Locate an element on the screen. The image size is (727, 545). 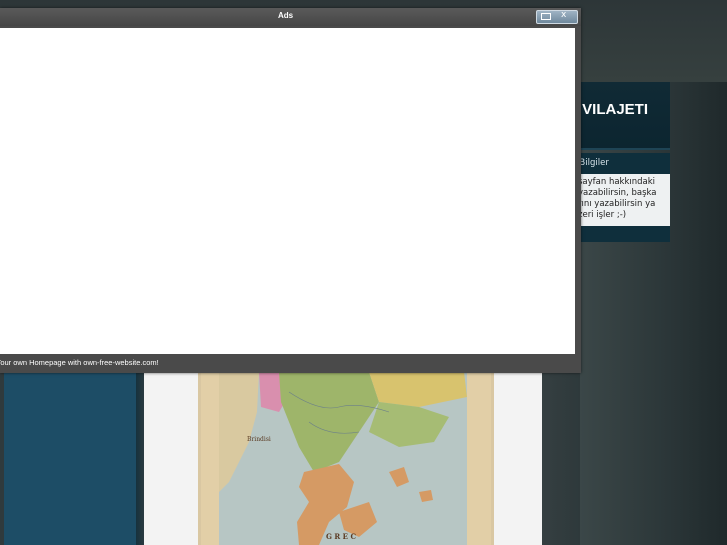
info-line: yazabilirsin, başka is located at coordinates (617, 193).